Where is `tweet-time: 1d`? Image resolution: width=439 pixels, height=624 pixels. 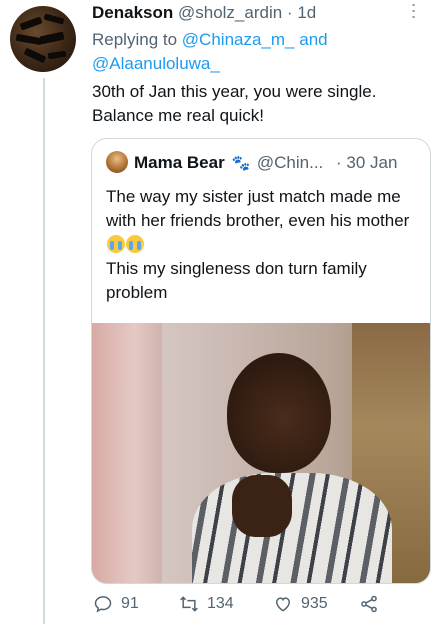 tweet-time: 1d is located at coordinates (306, 12).